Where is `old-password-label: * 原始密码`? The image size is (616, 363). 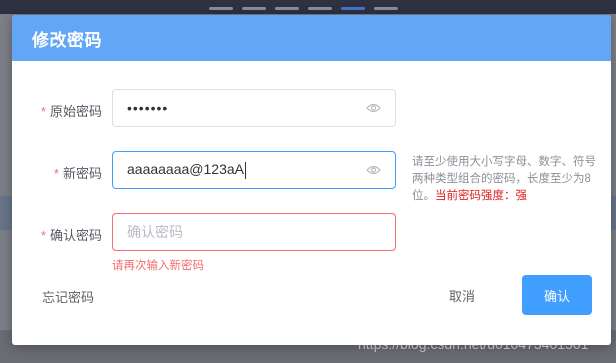
old-password-label: * 原始密码 is located at coordinates (58, 110).